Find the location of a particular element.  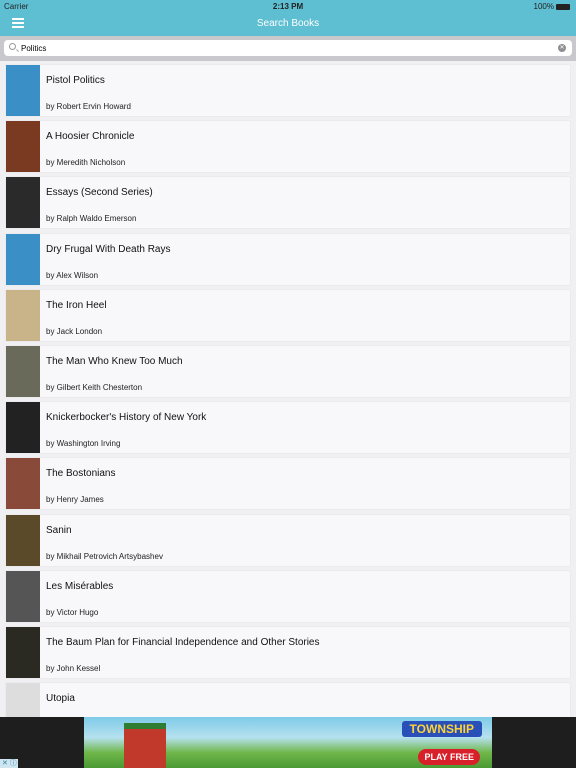

book-author: by Henry James is located at coordinates (75, 500).